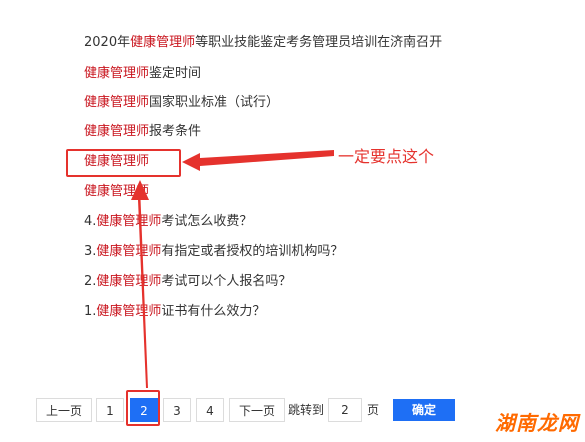 The width and height of the screenshot is (585, 442). Describe the element at coordinates (537, 423) in the screenshot. I see `watermark-logo: 湖南龙网` at that location.